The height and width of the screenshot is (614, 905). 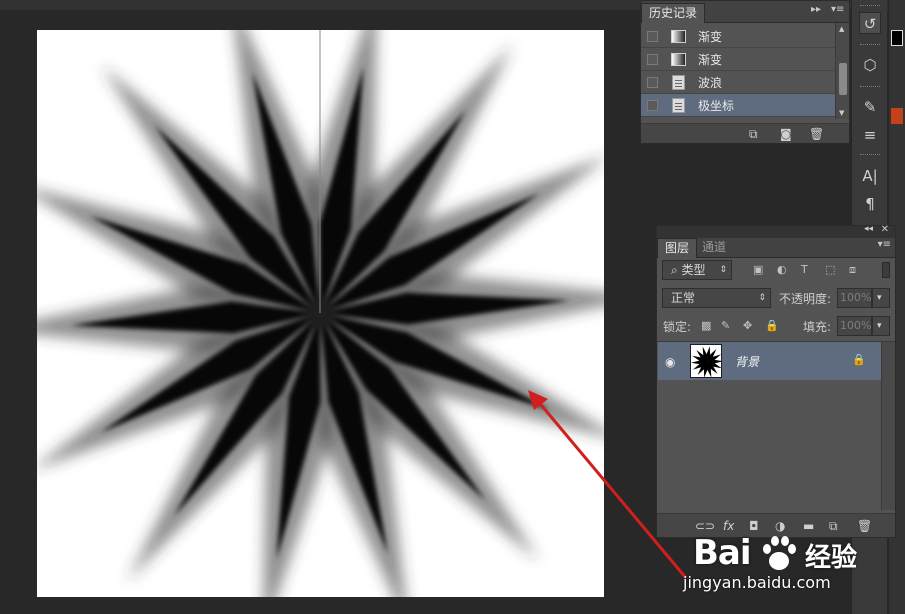 What do you see at coordinates (677, 327) in the screenshot?
I see `lock-label: 锁定:` at bounding box center [677, 327].